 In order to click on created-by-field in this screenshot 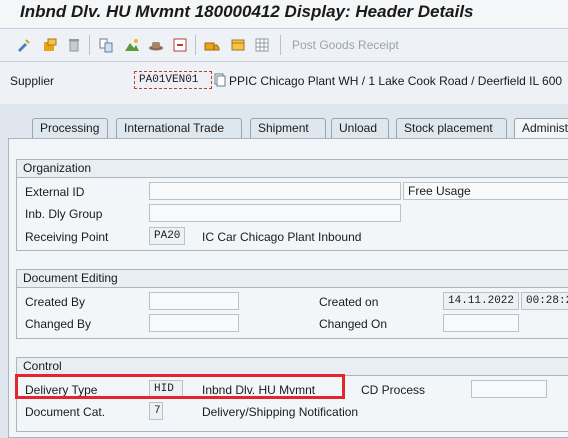, I will do `click(194, 301)`.